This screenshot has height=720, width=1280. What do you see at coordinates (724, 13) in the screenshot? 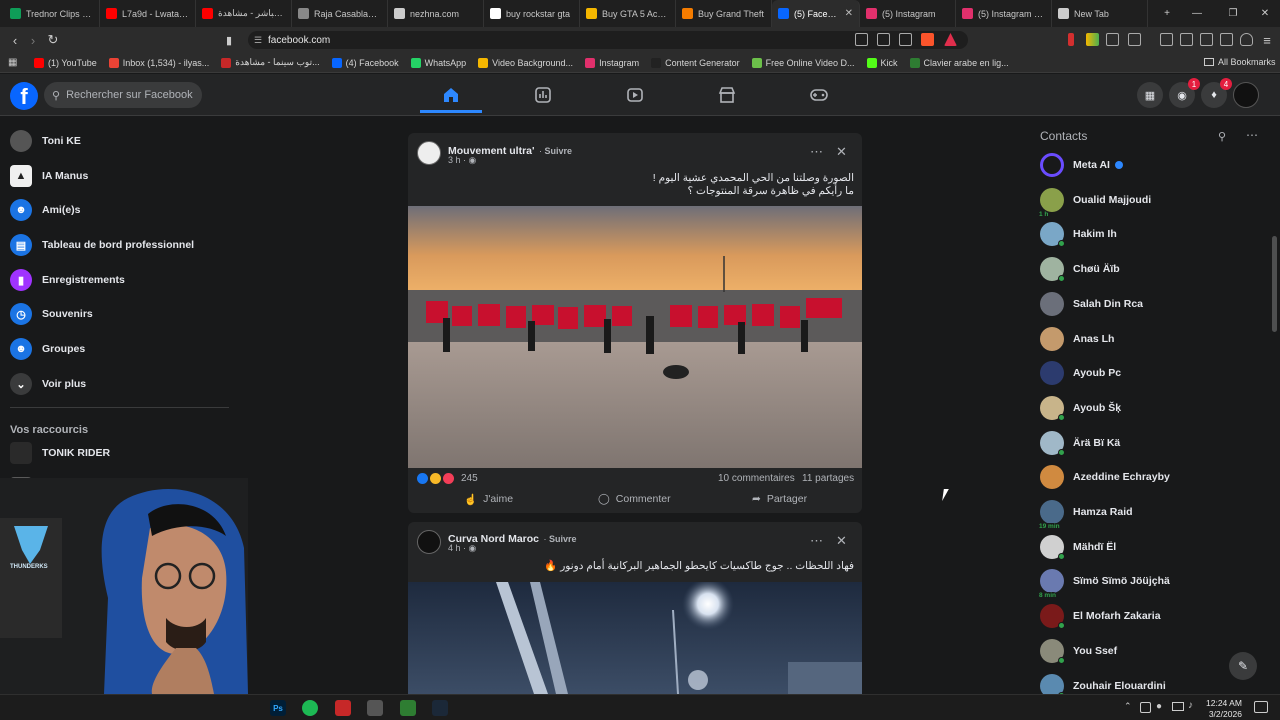
I see `browser-tab: Buy Grand Theft` at bounding box center [724, 13].